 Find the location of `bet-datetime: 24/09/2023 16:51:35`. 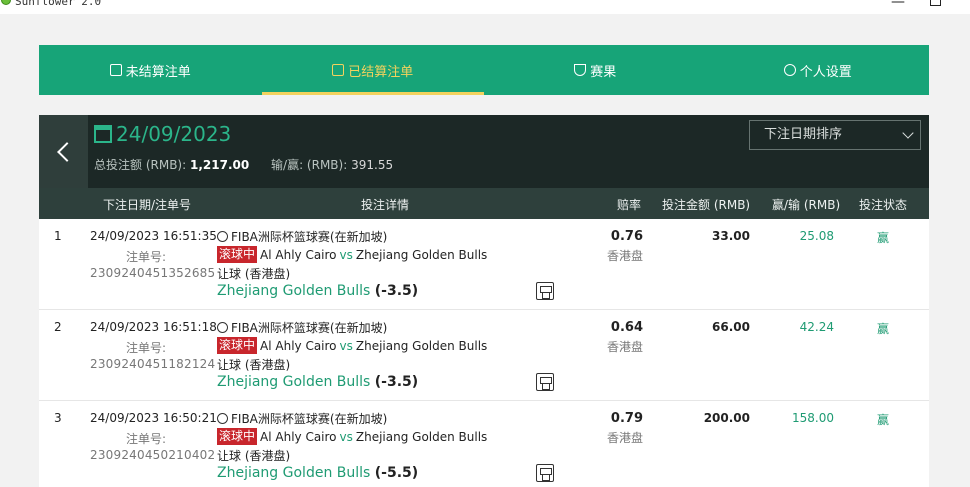

bet-datetime: 24/09/2023 16:51:35 is located at coordinates (153, 236).